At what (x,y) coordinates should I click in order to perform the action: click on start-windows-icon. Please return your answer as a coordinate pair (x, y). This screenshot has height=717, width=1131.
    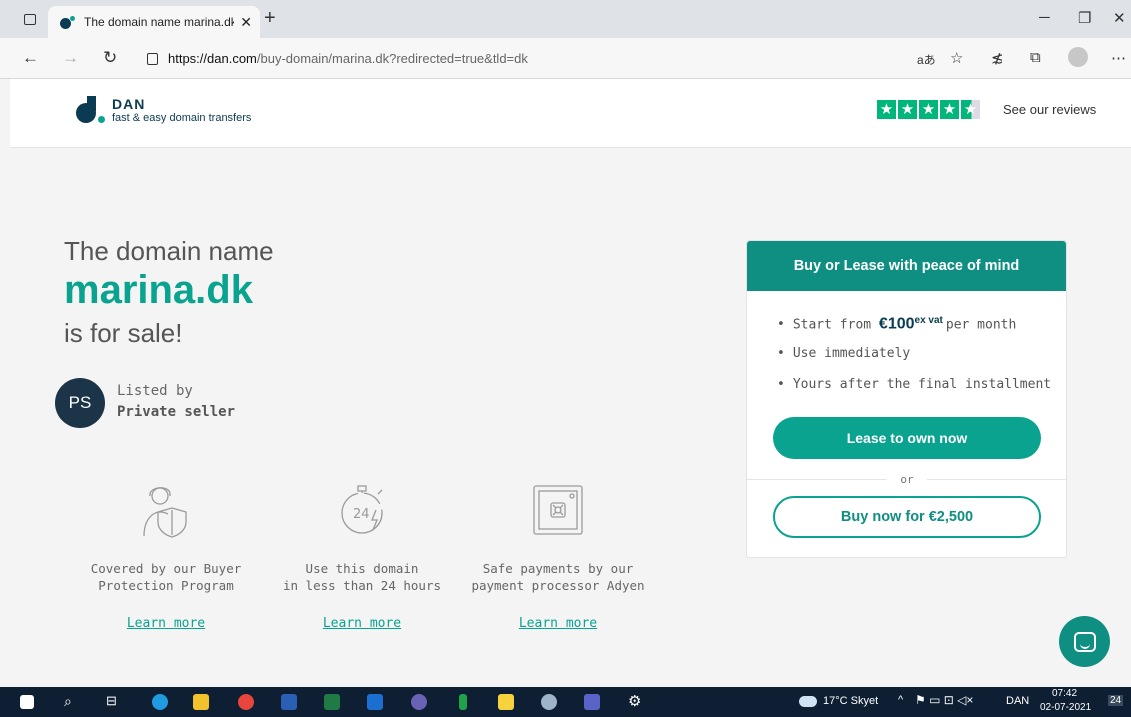
    Looking at the image, I should click on (27, 702).